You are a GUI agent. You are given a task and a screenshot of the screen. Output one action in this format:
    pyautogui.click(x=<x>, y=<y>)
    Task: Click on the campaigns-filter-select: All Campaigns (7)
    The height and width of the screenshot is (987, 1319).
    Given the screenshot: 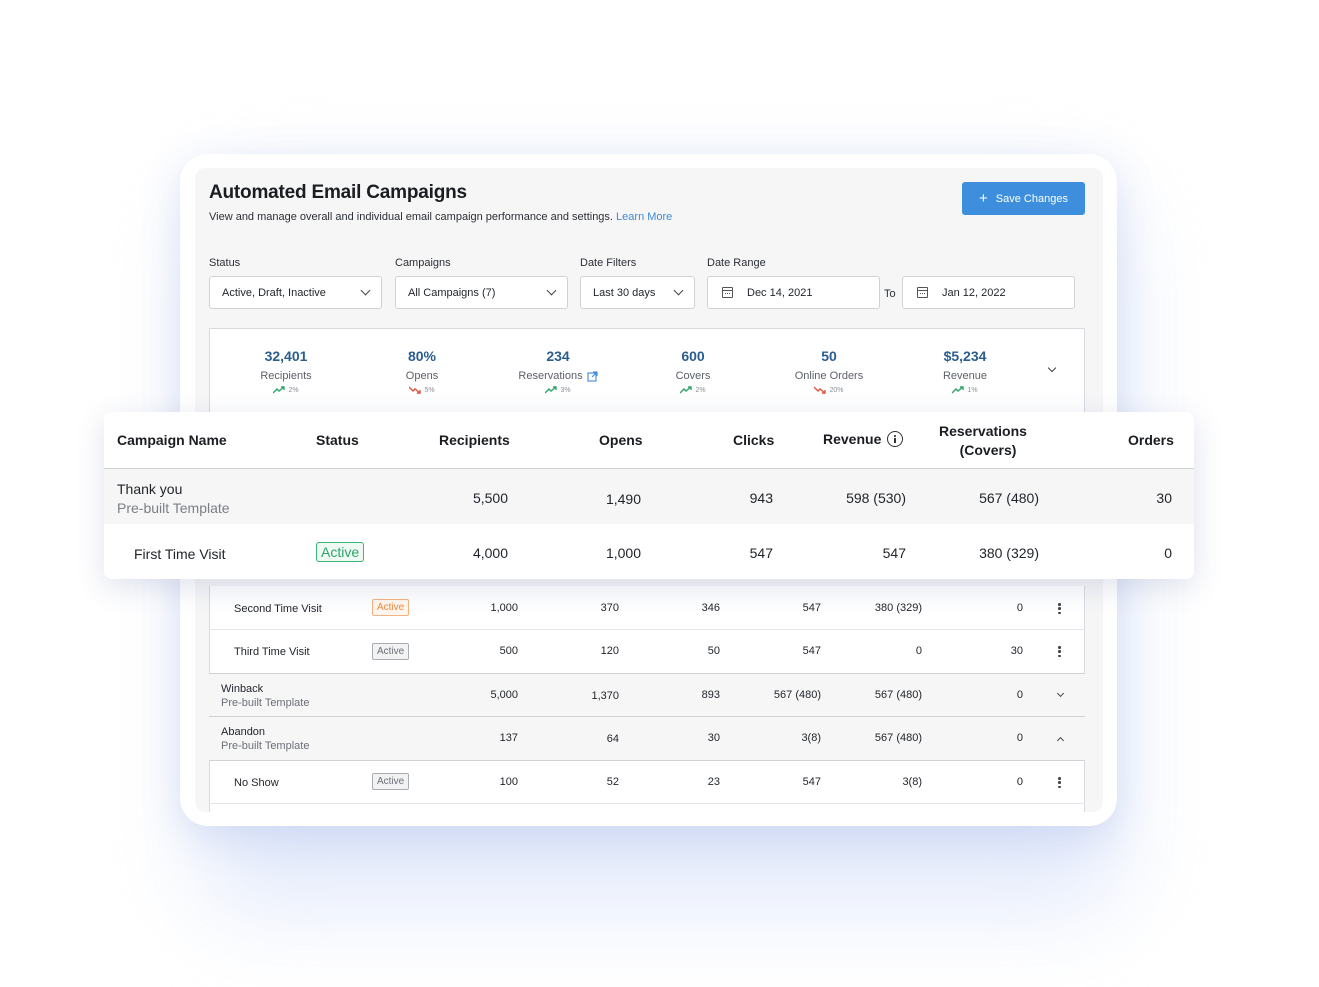 What is the action you would take?
    pyautogui.click(x=481, y=292)
    